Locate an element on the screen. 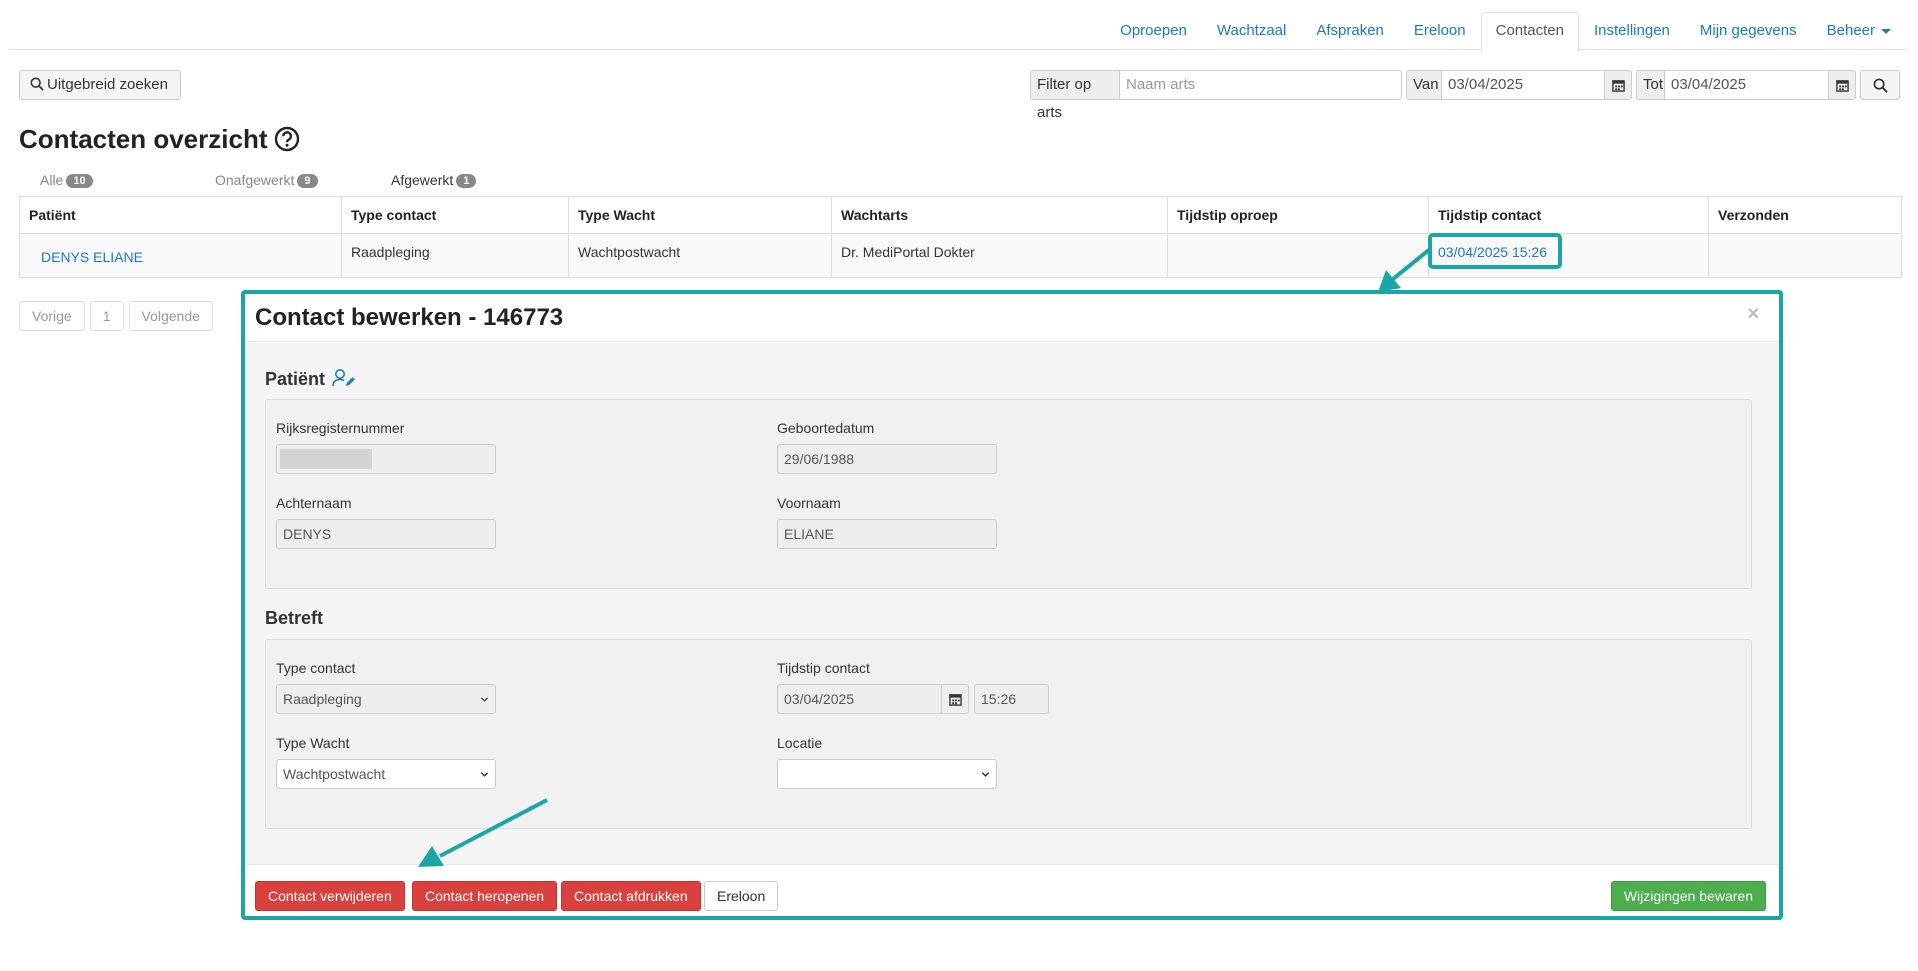 Image resolution: width=1918 pixels, height=971 pixels. tab-beheer-label: Beheer is located at coordinates (1850, 30).